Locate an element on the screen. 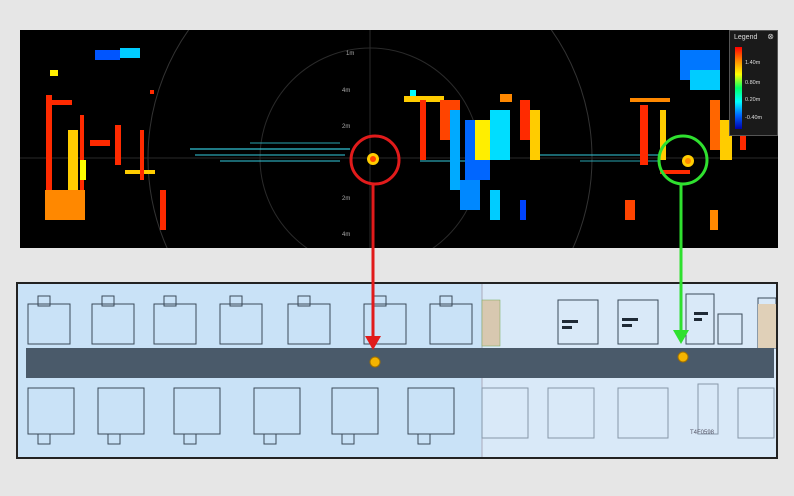 This screenshot has height=496, width=794. range-label: 1m is located at coordinates (350, 54).